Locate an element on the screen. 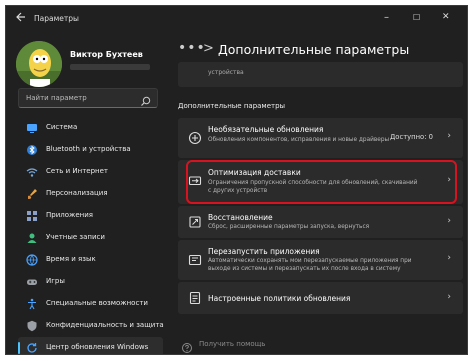 The image size is (474, 361). sidebar-item-bluetooth: Bluetooth и устройства is located at coordinates (90, 150).